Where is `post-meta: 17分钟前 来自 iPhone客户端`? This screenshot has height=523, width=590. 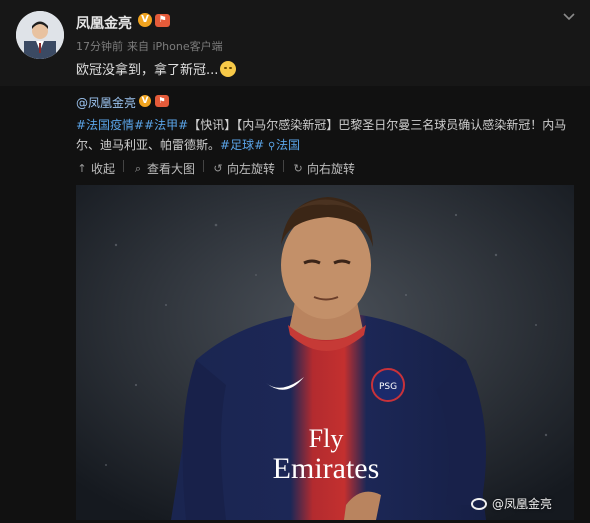 post-meta: 17分钟前 来自 iPhone客户端 is located at coordinates (151, 46).